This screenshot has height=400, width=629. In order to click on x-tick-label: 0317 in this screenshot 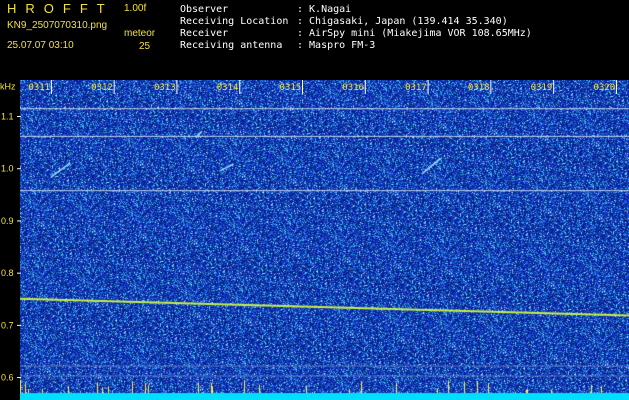, I will do `click(416, 88)`.